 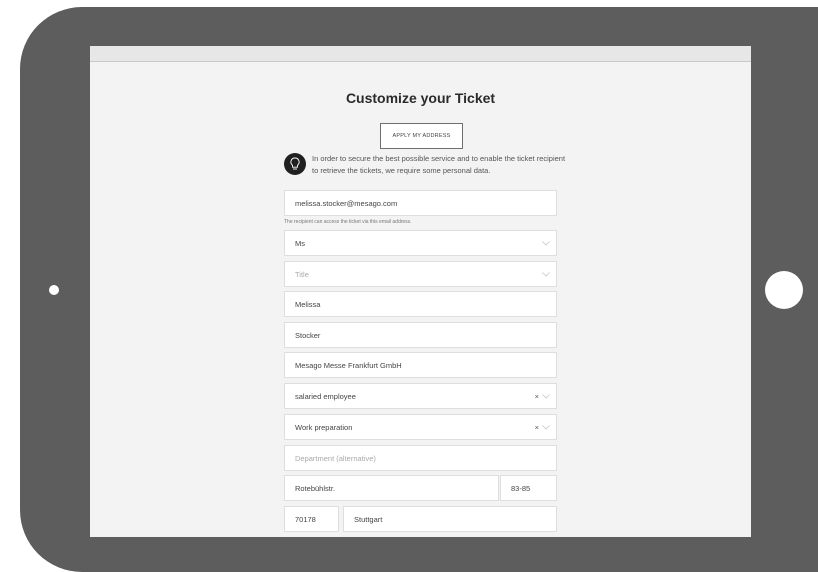 I want to click on zip-value: 70178, so click(x=305, y=519).